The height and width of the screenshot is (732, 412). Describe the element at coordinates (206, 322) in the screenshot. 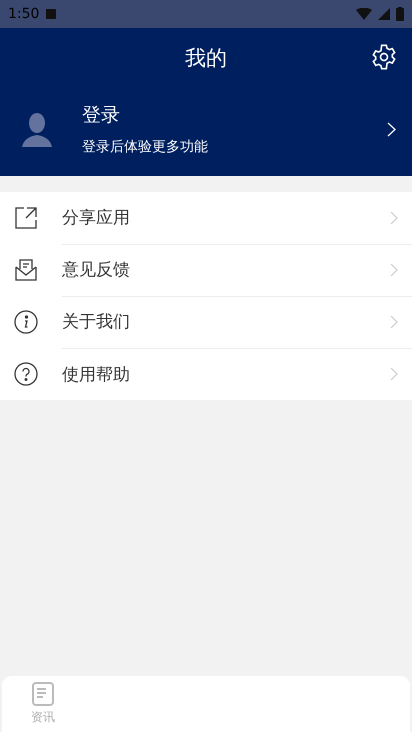

I see `menu-item: 关于我们` at that location.